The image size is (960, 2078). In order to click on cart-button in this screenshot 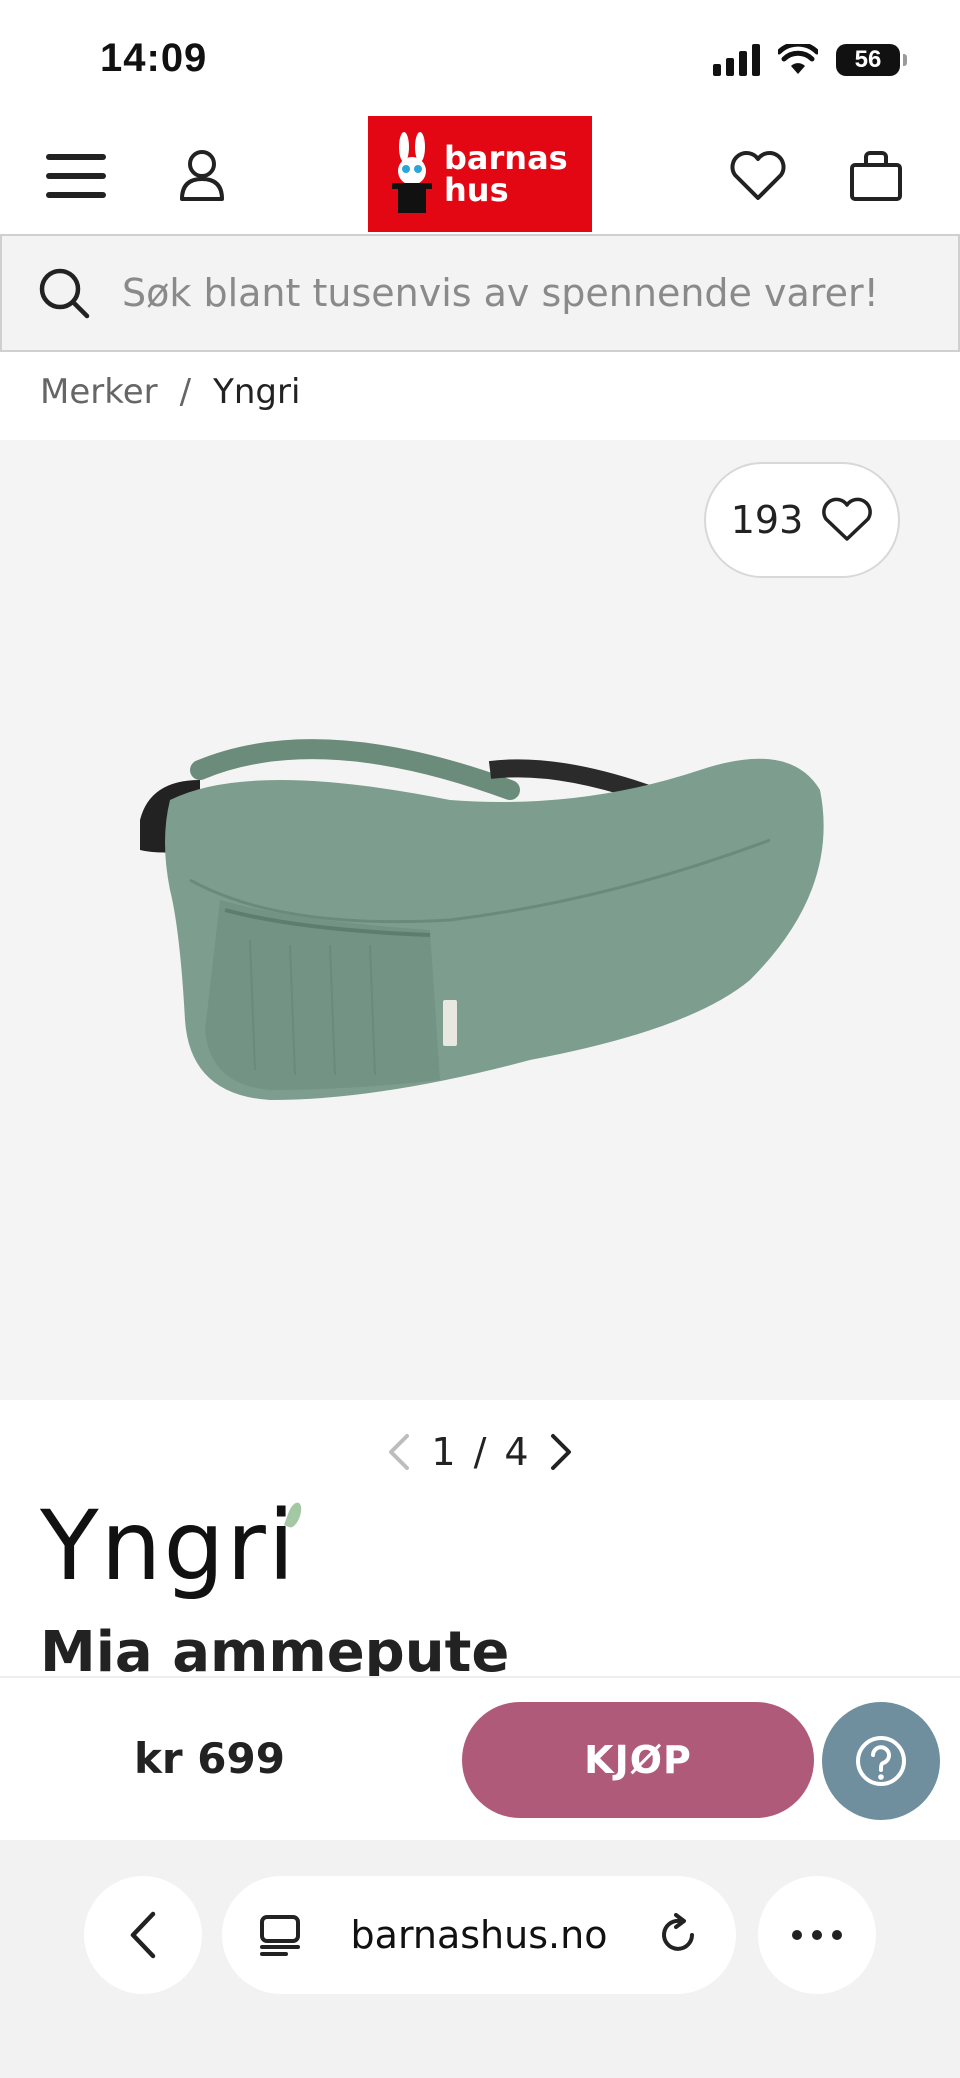, I will do `click(876, 176)`.